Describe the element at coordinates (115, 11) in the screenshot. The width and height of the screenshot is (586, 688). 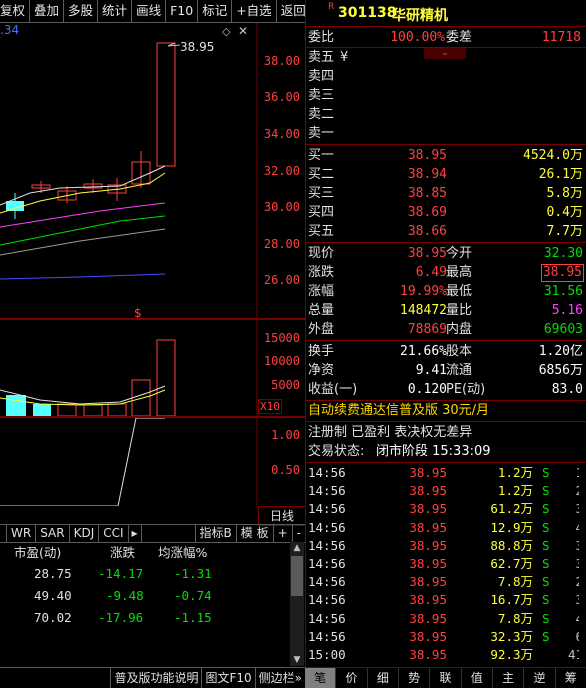
I see `toolbar-stats: 统计` at that location.